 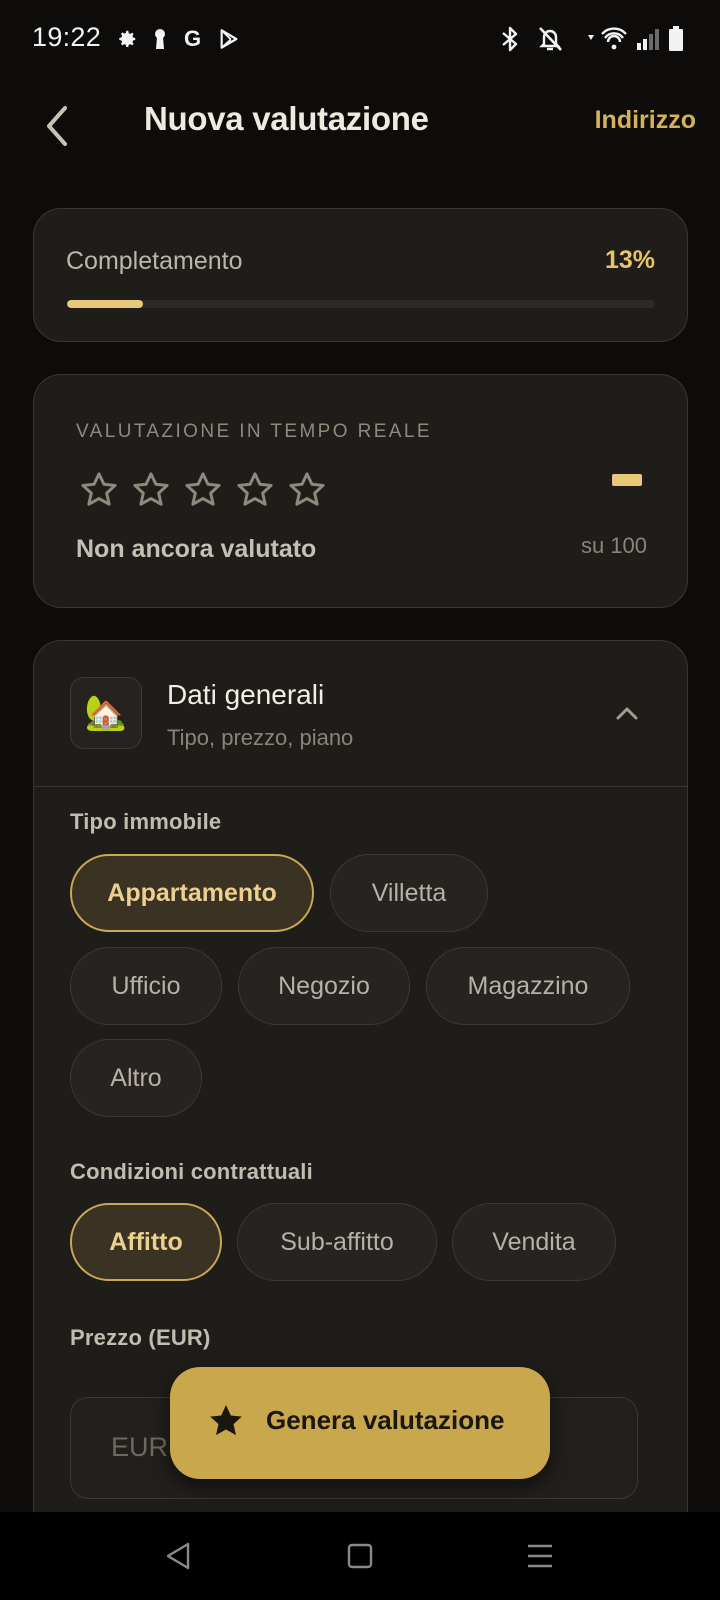 I want to click on completion-value: 13%, so click(x=629, y=260).